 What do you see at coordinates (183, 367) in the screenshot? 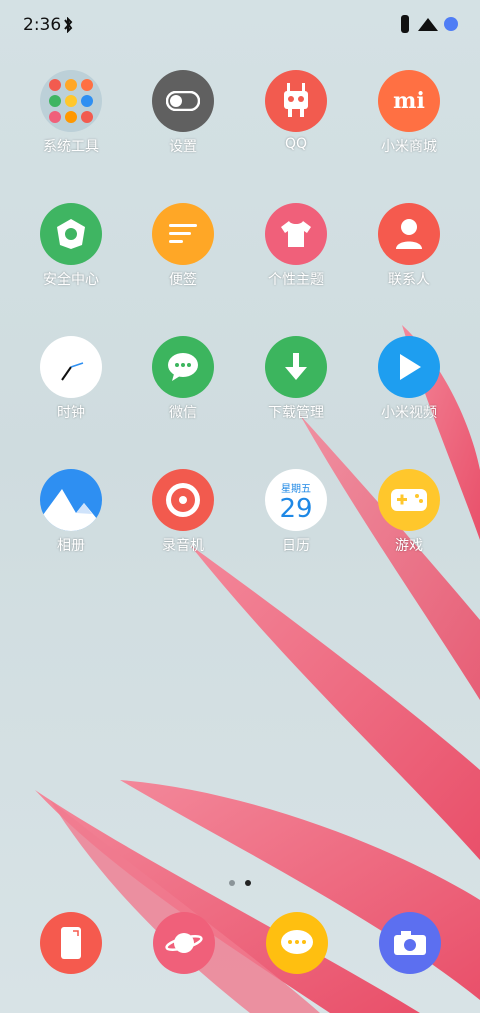
I see `wechat-icon` at bounding box center [183, 367].